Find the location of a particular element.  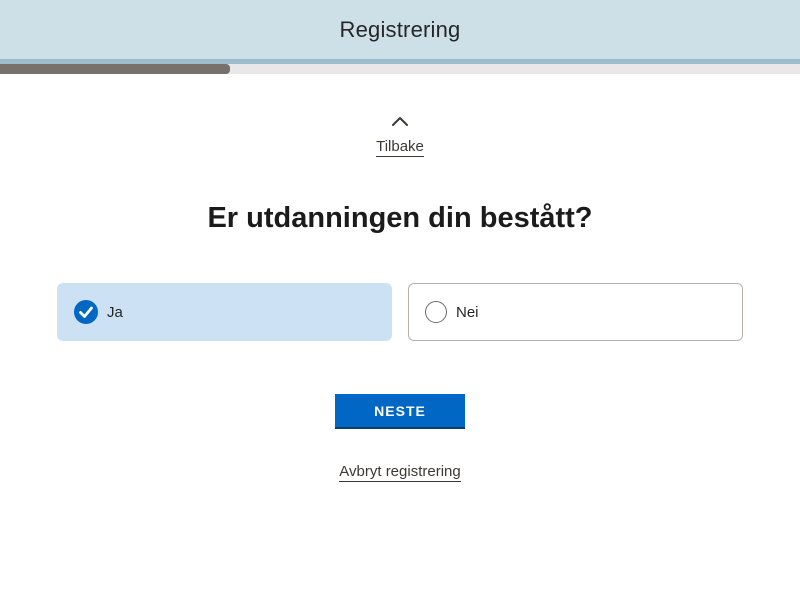

back-link-label: Tilbake is located at coordinates (400, 147).